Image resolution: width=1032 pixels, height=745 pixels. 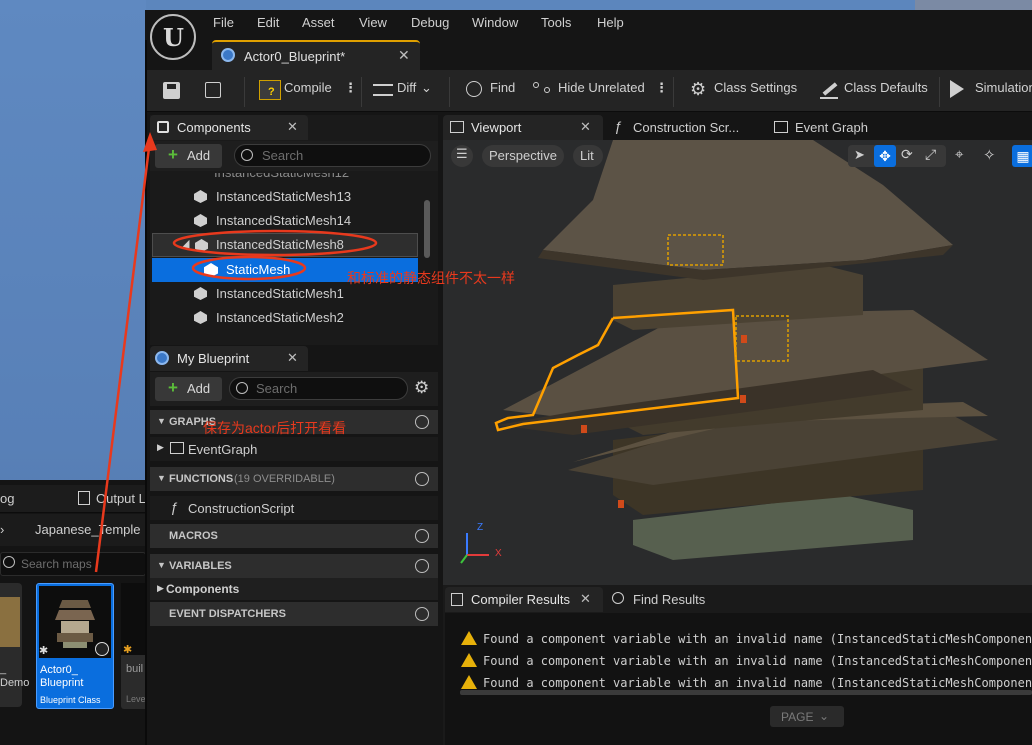 I want to click on compile-button: Compile, so click(x=308, y=87).